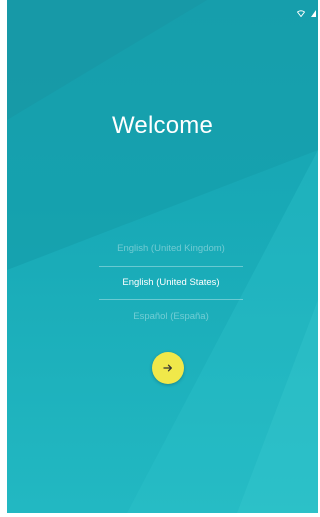 Image resolution: width=320 pixels, height=517 pixels. Describe the element at coordinates (171, 317) in the screenshot. I see `language-option-es-es: Español (España)` at that location.